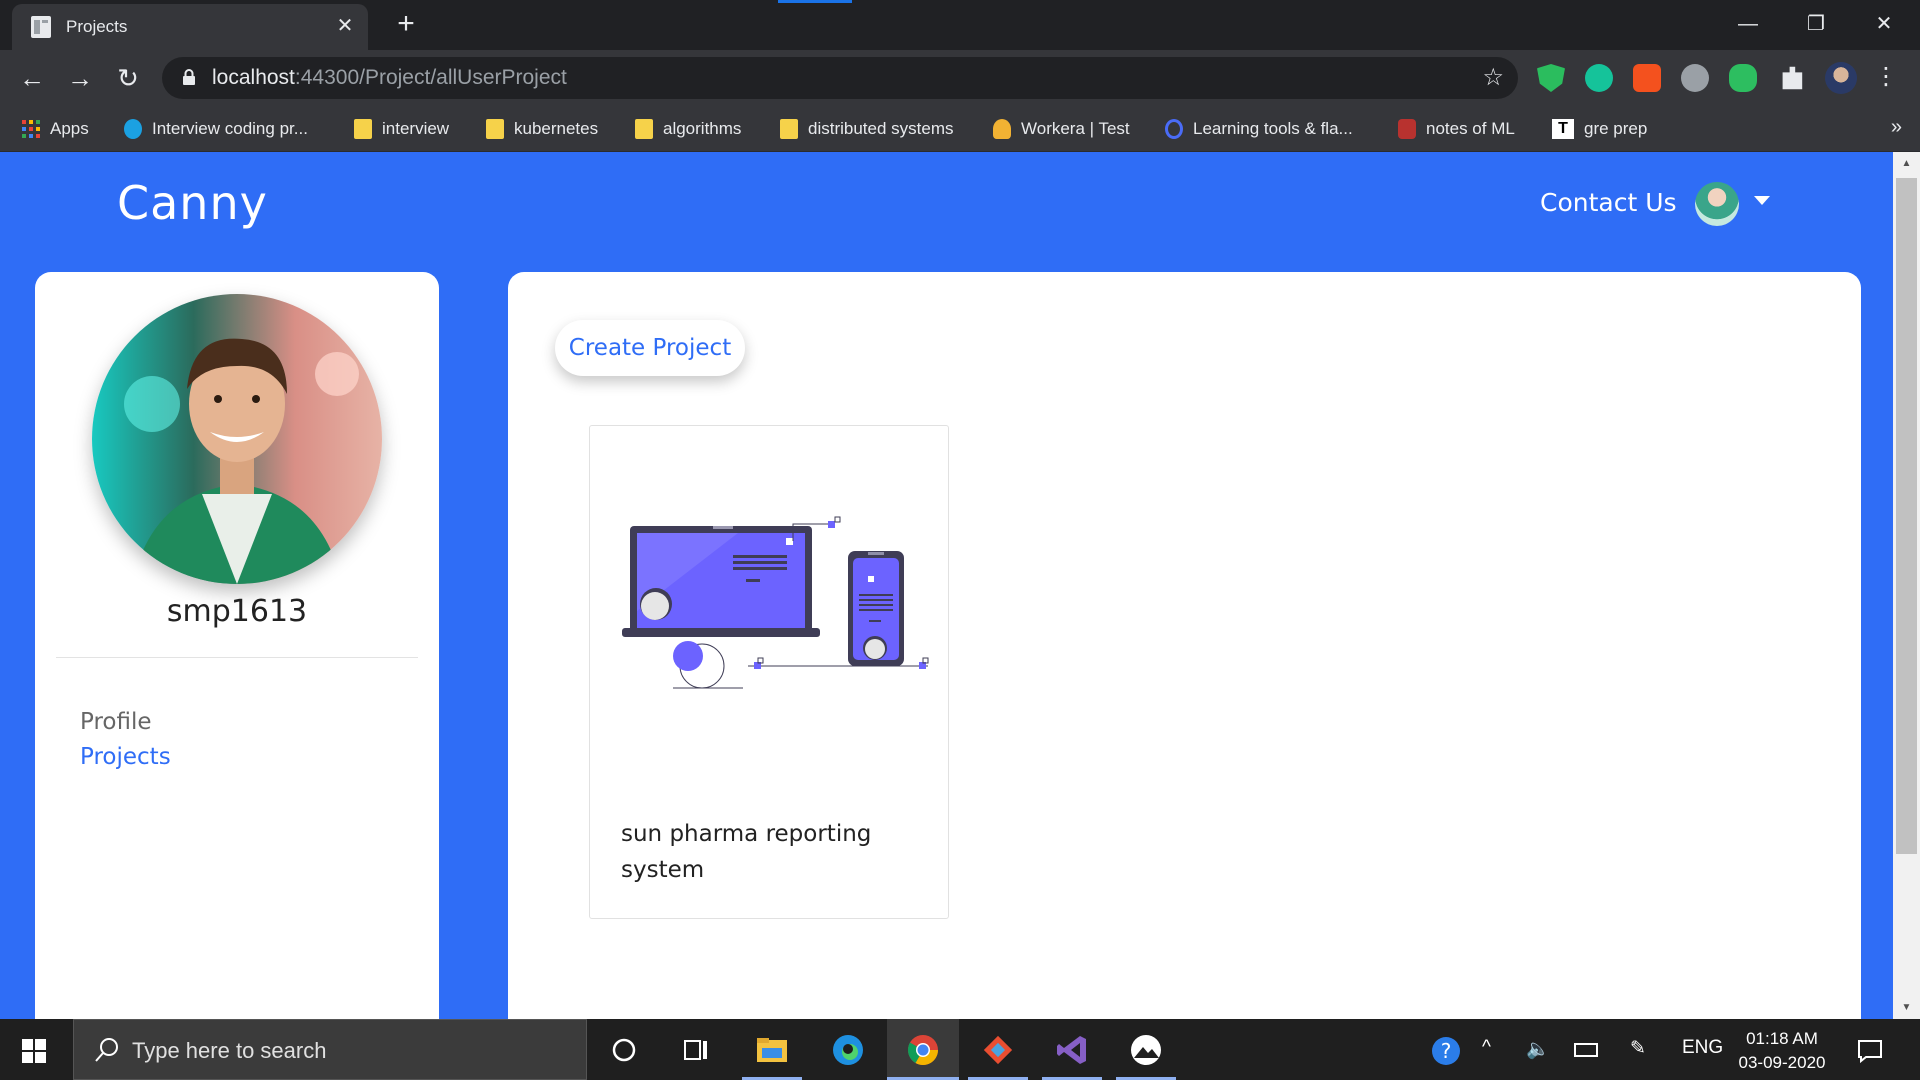 This screenshot has width=1920, height=1080. Describe the element at coordinates (1493, 77) in the screenshot. I see `bookmark-star-icon: ☆` at that location.